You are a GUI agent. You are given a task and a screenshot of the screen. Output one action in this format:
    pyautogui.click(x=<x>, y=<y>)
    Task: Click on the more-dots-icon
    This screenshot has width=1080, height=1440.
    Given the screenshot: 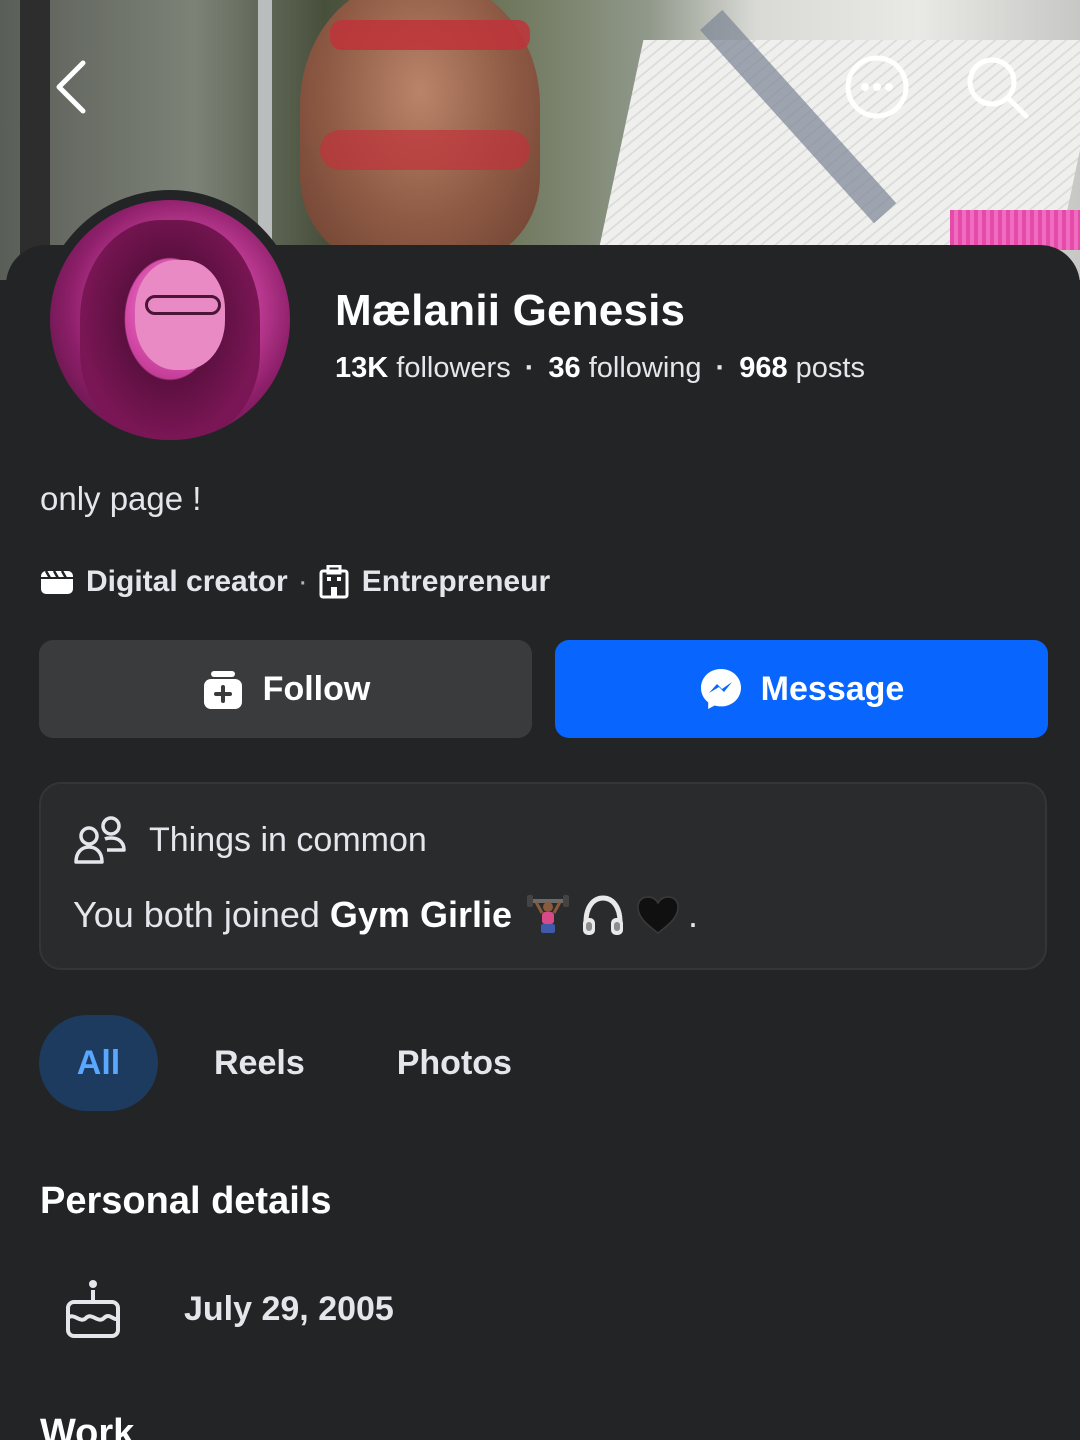 What is the action you would take?
    pyautogui.click(x=877, y=87)
    